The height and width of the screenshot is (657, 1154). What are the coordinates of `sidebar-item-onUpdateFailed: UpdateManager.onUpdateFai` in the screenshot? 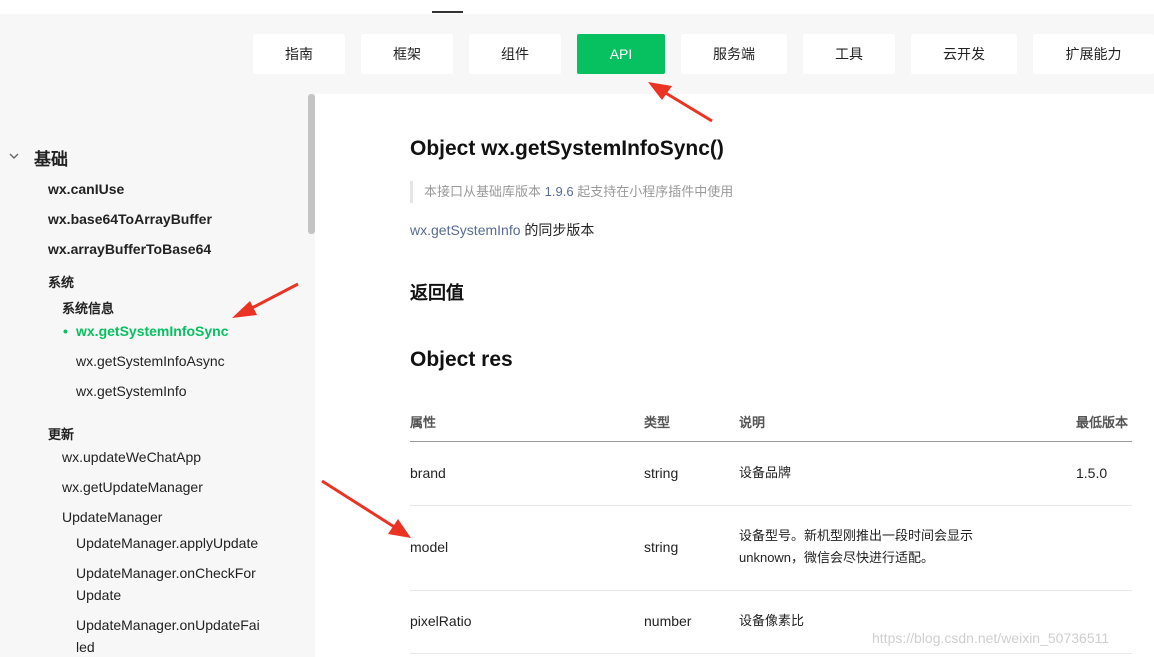 It's located at (168, 625).